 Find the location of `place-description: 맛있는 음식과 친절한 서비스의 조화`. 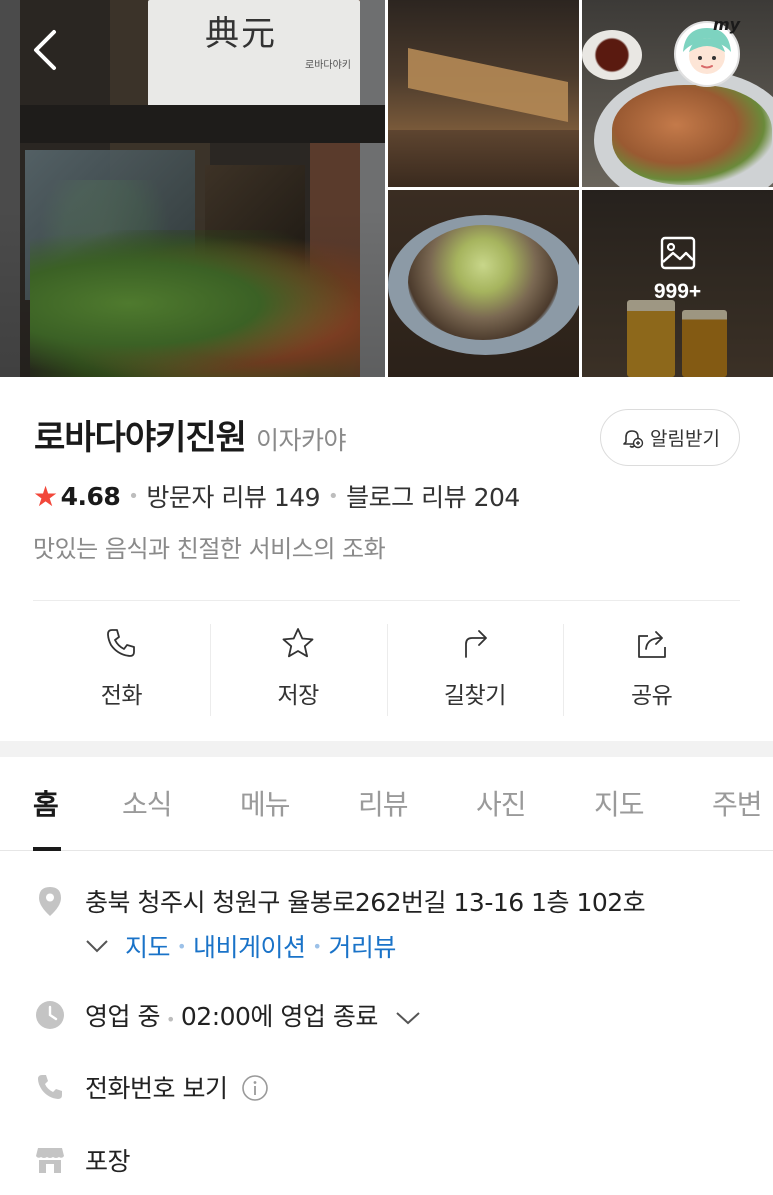

place-description: 맛있는 음식과 친절한 서비스의 조화 is located at coordinates (209, 549).